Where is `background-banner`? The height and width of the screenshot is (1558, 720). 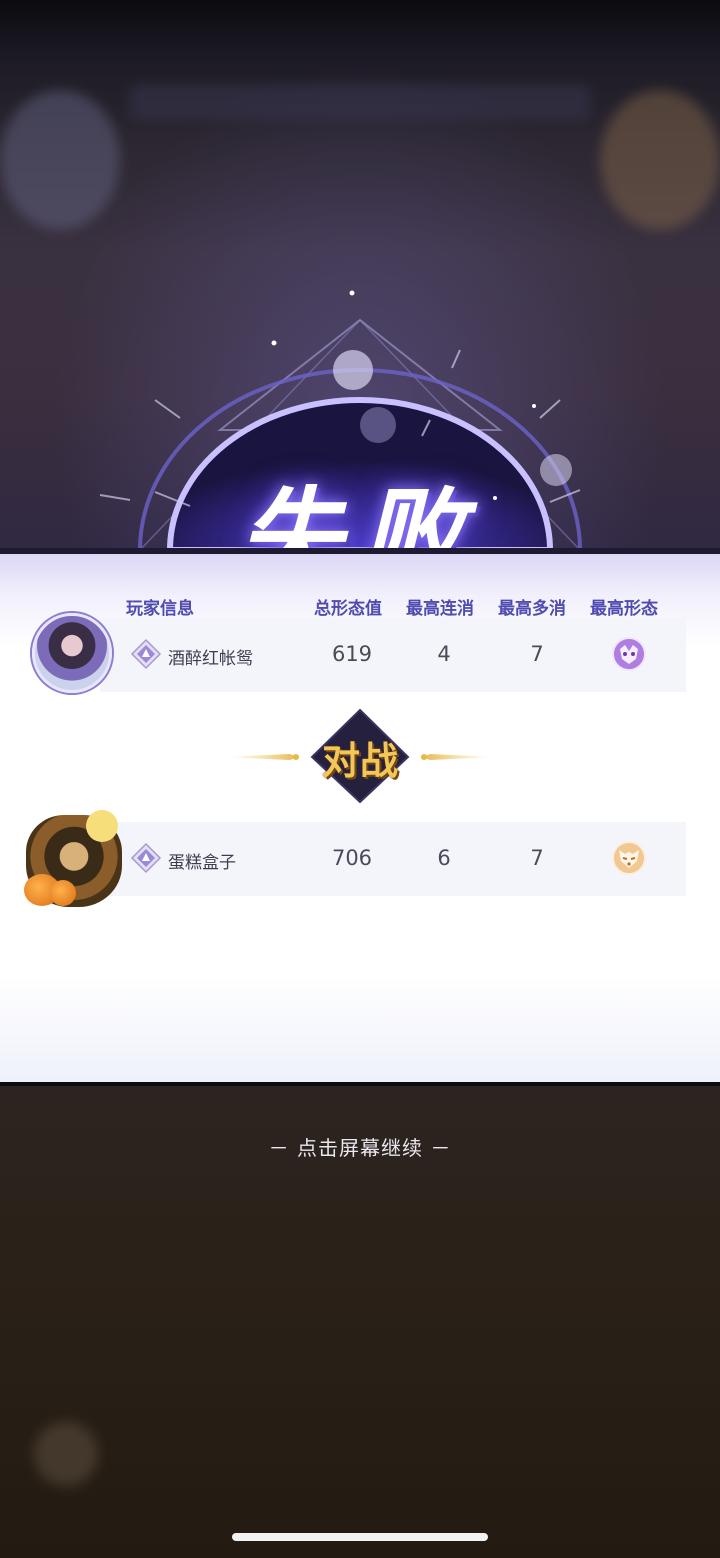
background-banner is located at coordinates (360, 102).